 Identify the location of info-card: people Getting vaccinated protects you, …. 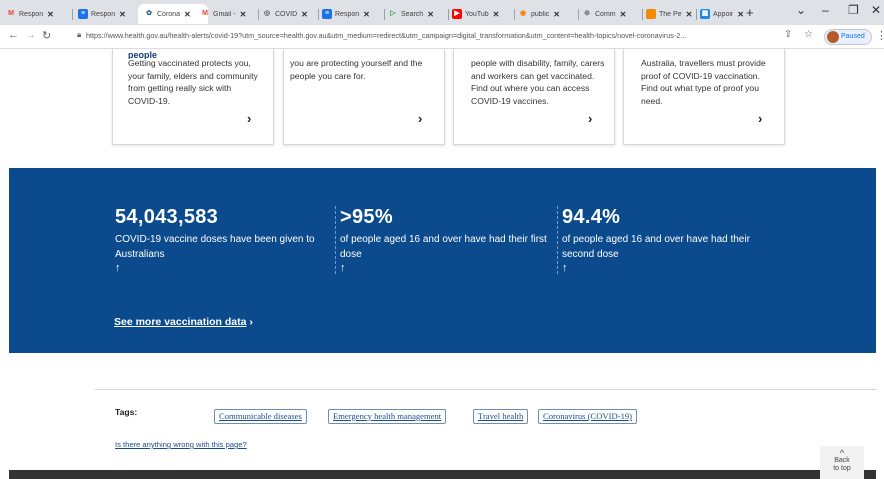
(193, 97).